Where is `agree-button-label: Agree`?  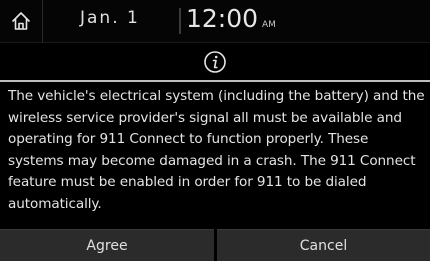
agree-button-label: Agree is located at coordinates (107, 246).